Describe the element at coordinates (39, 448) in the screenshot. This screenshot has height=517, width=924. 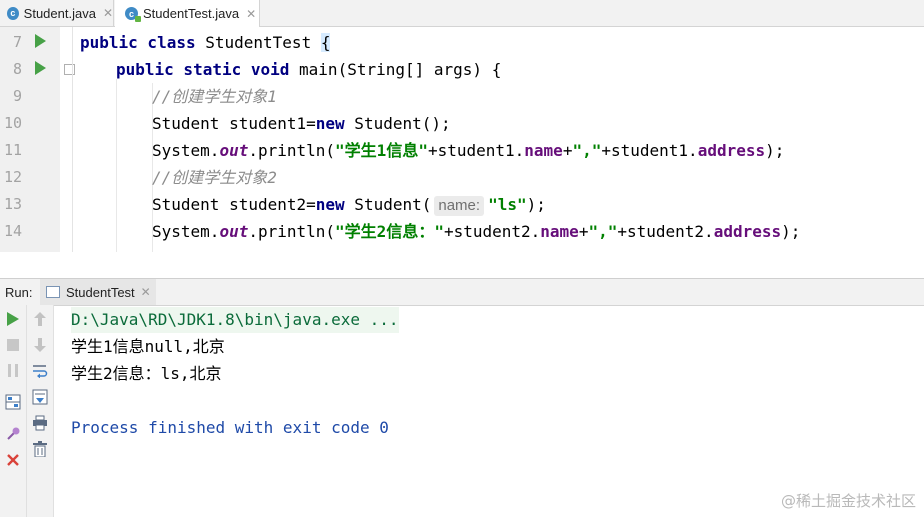
I see `trash-icon` at that location.